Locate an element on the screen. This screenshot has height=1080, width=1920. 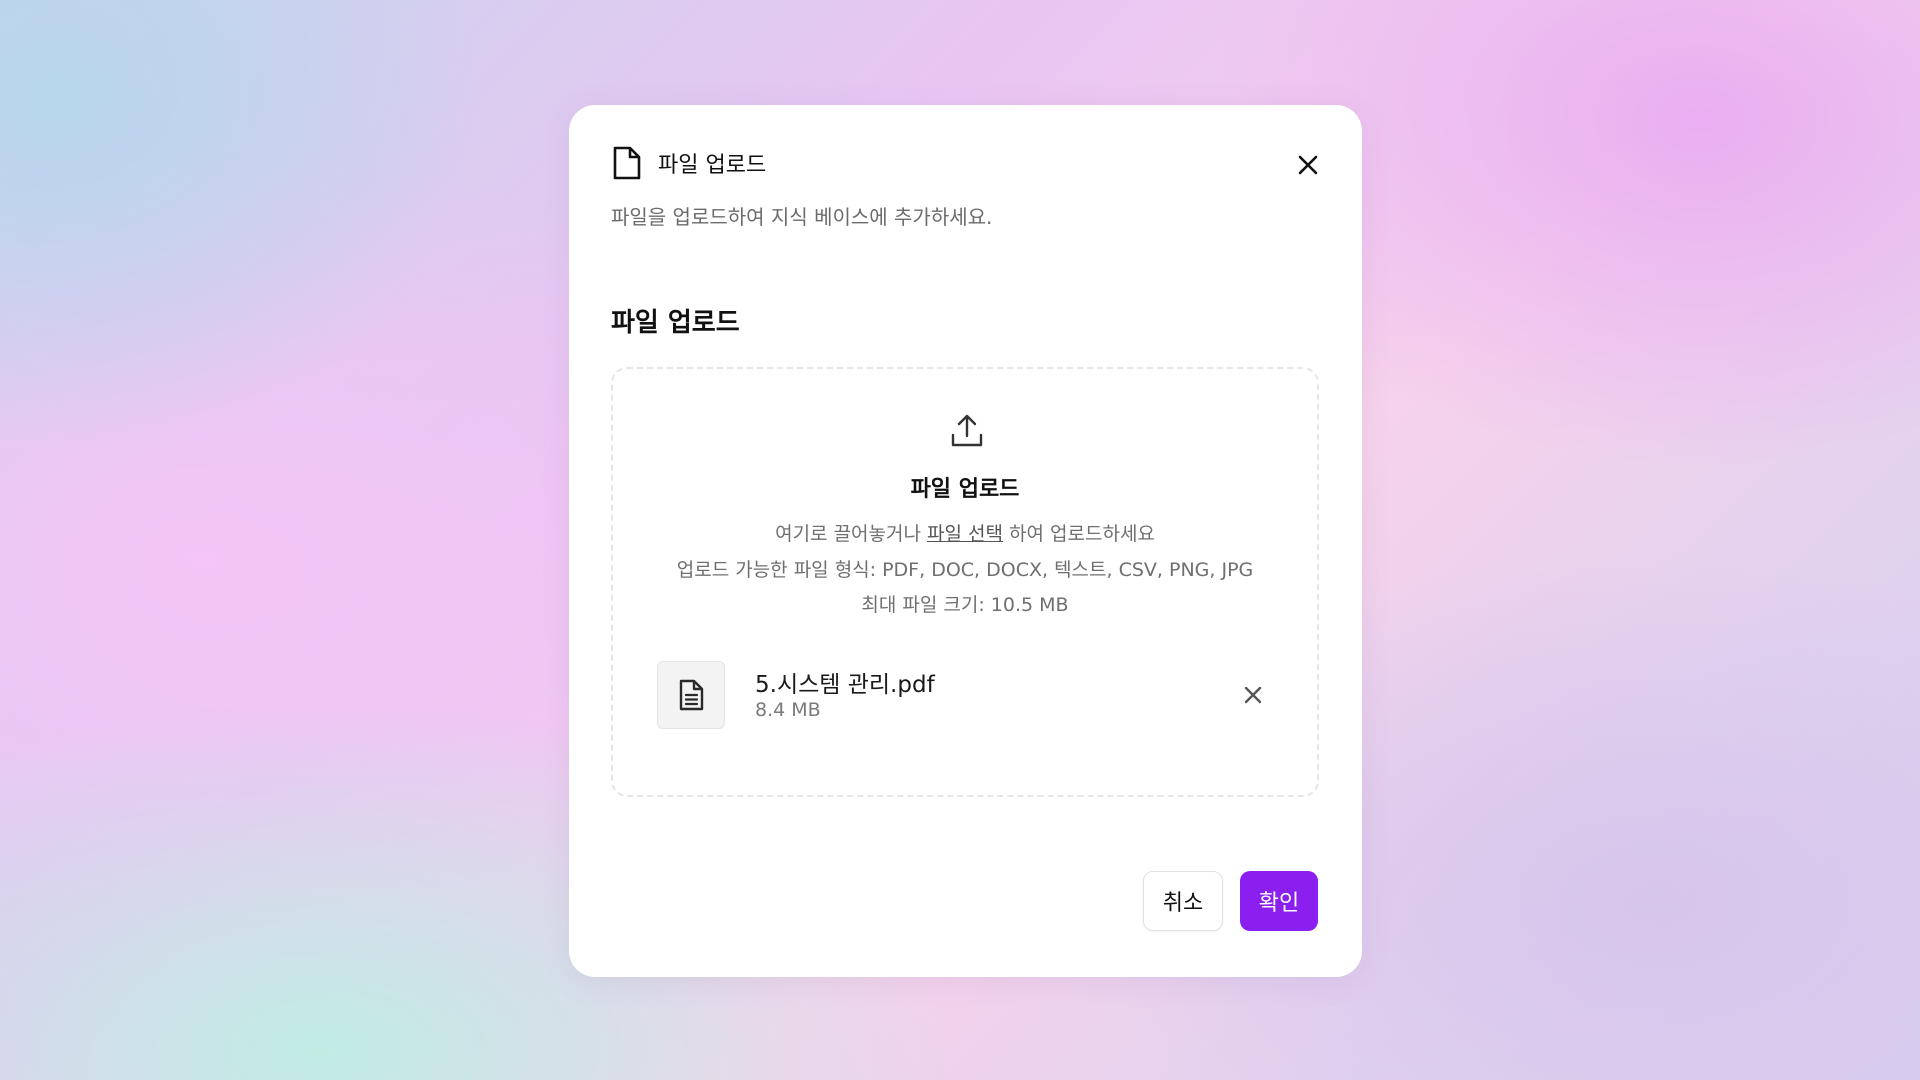
cancel-button: 취소 is located at coordinates (1183, 901).